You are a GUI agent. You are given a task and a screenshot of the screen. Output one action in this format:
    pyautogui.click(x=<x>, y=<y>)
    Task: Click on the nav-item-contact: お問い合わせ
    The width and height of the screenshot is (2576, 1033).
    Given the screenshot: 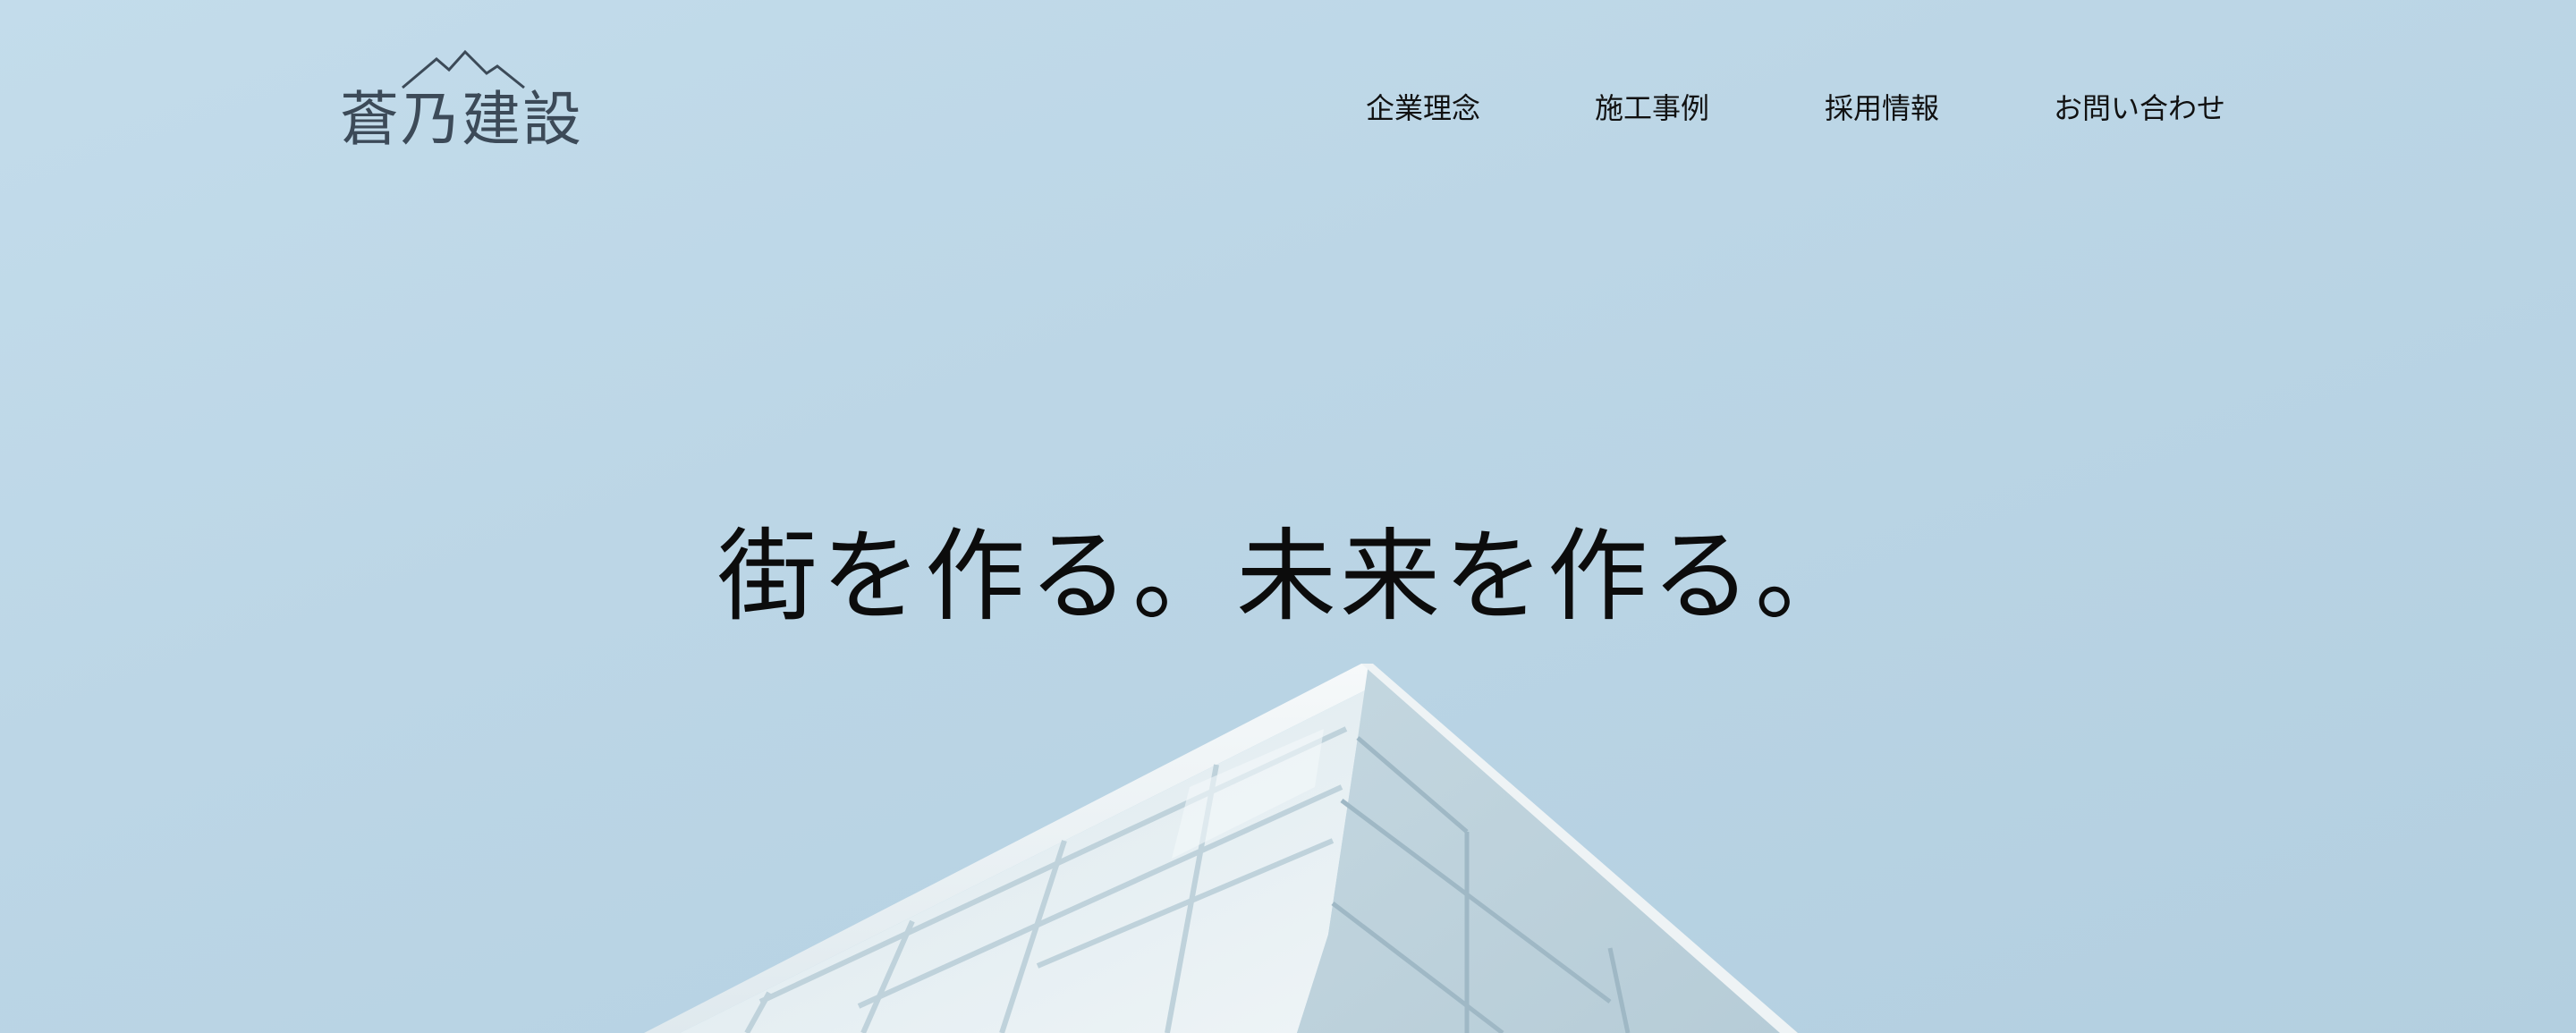 What is the action you would take?
    pyautogui.click(x=2139, y=109)
    